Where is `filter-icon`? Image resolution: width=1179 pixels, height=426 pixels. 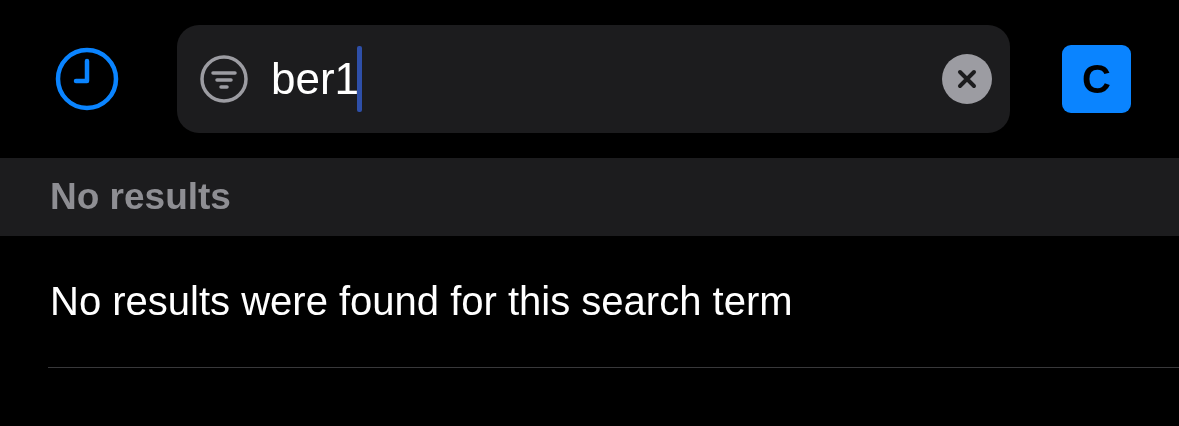
filter-icon is located at coordinates (224, 79).